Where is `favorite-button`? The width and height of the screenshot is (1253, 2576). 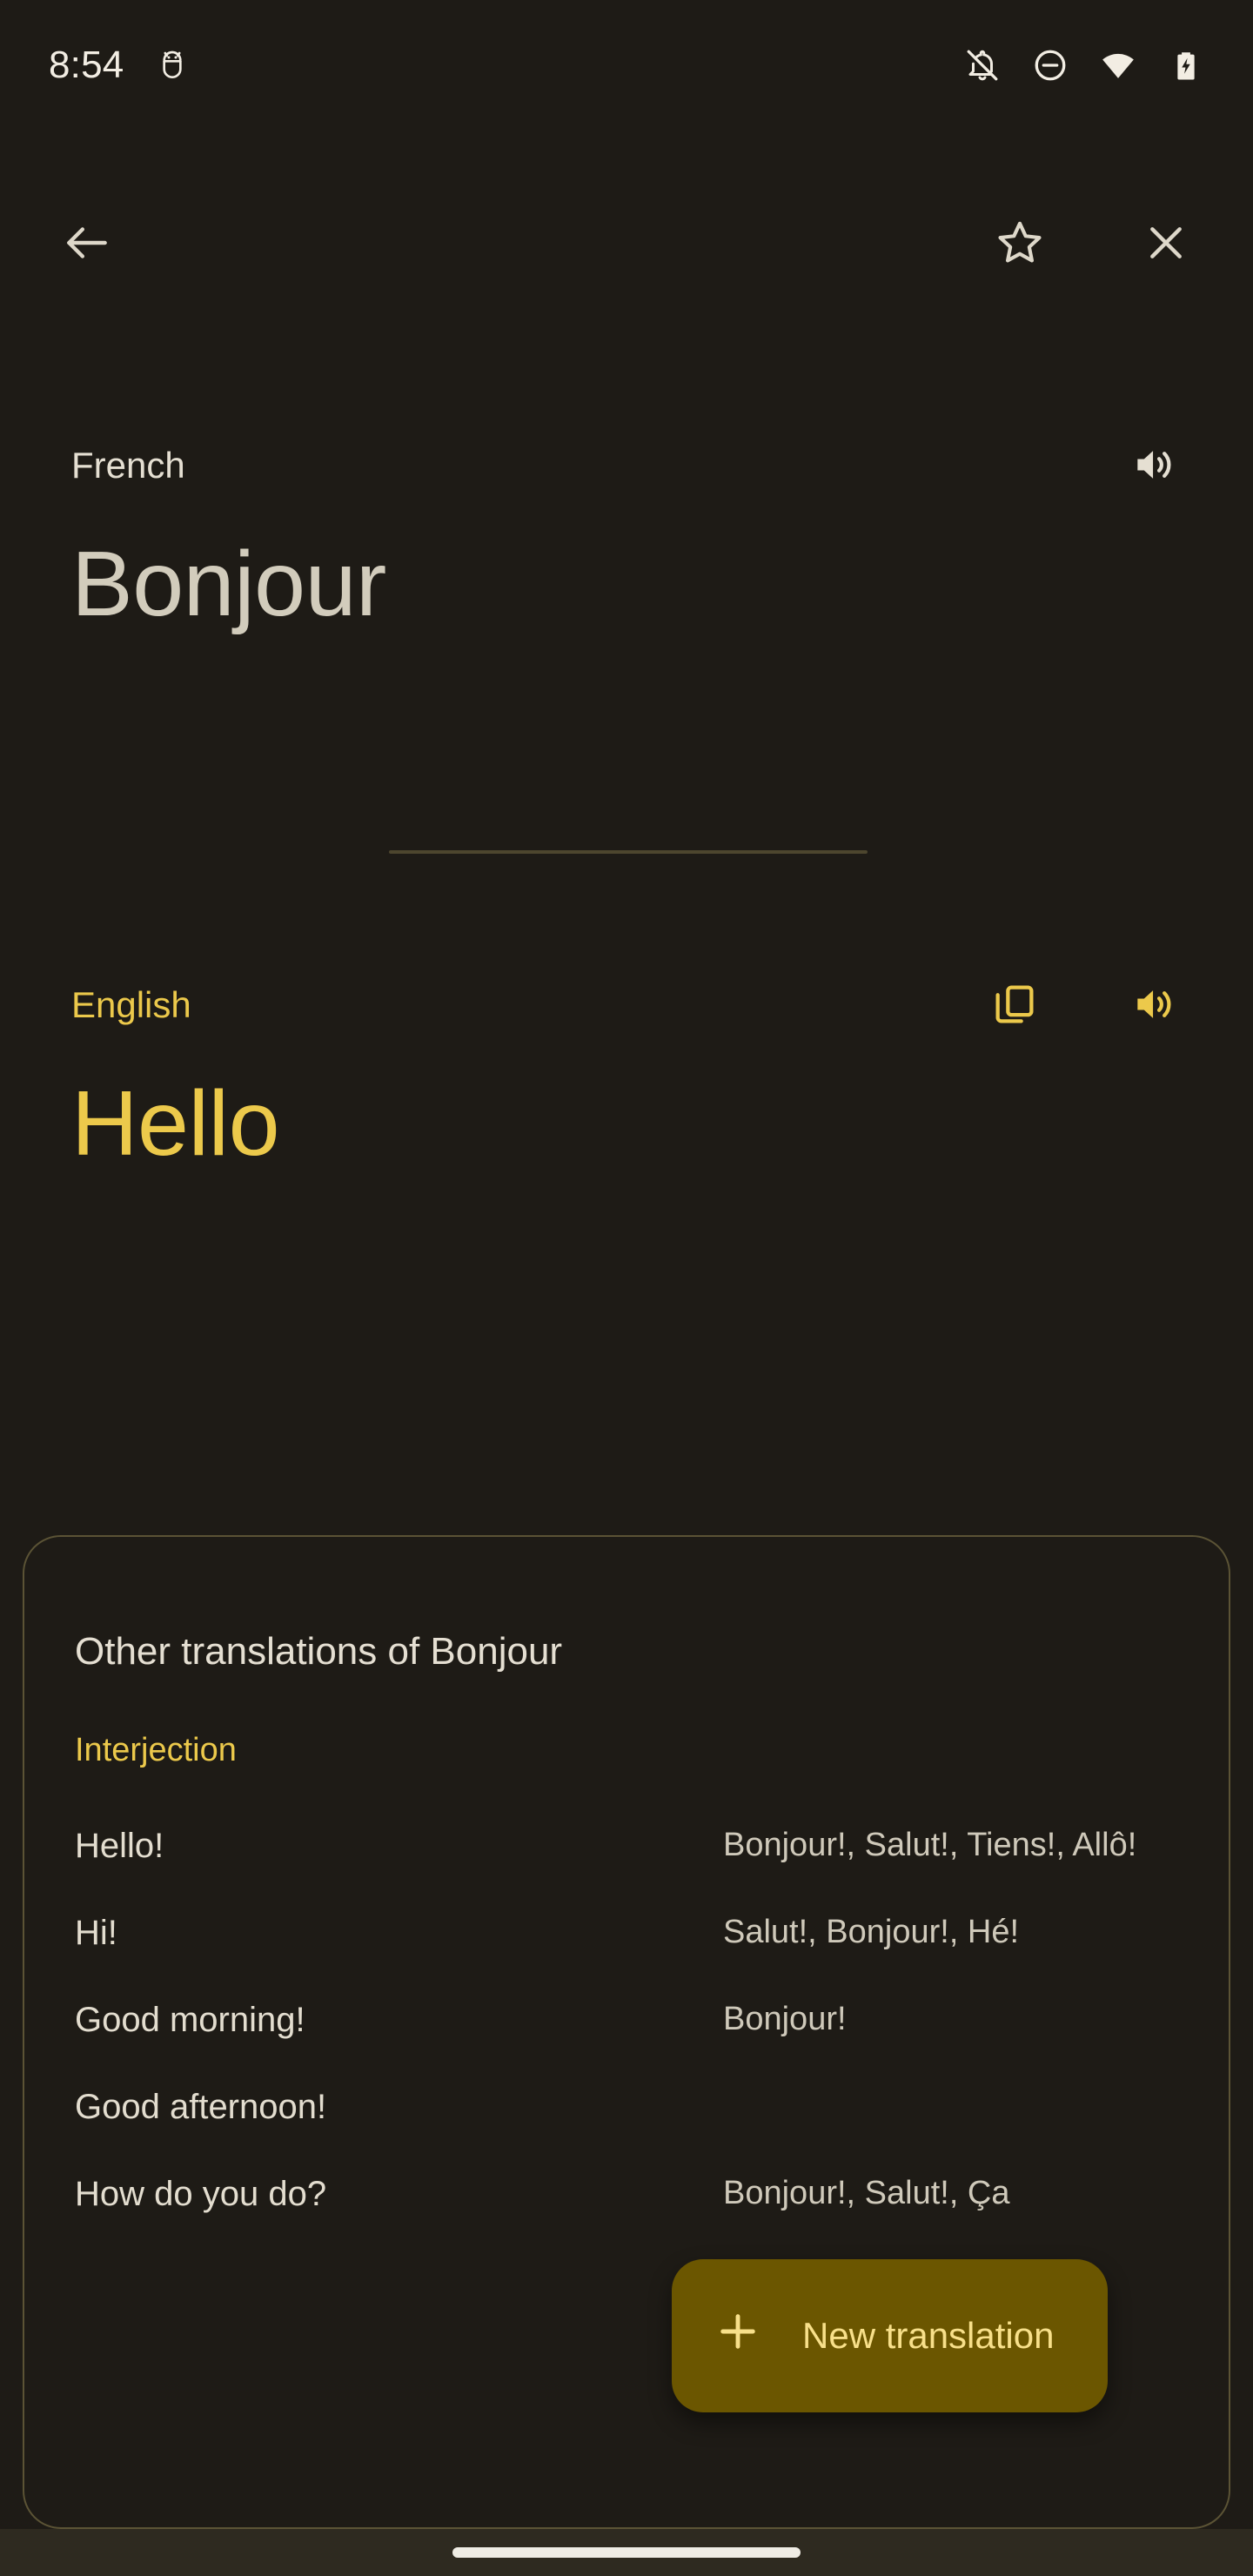
favorite-button is located at coordinates (1020, 244).